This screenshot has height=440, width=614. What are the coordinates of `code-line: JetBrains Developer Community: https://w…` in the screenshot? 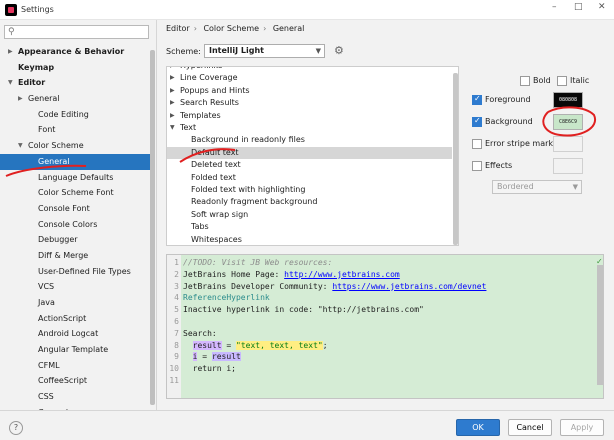 It's located at (334, 286).